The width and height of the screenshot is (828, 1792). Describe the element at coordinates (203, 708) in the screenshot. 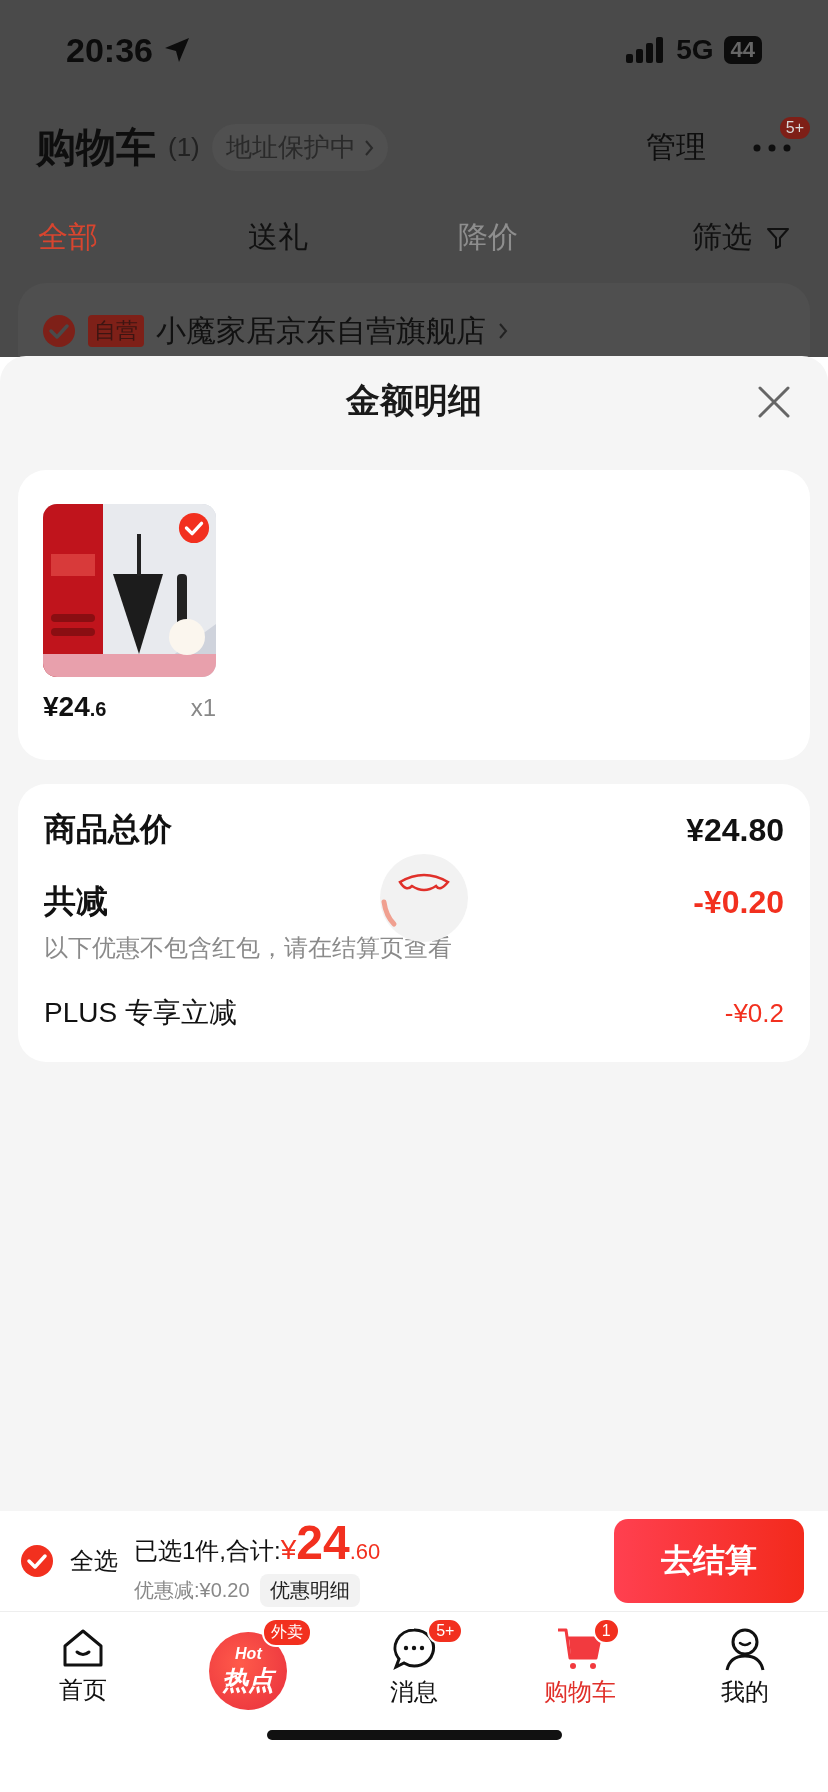

I see `product-quantity: x1` at that location.